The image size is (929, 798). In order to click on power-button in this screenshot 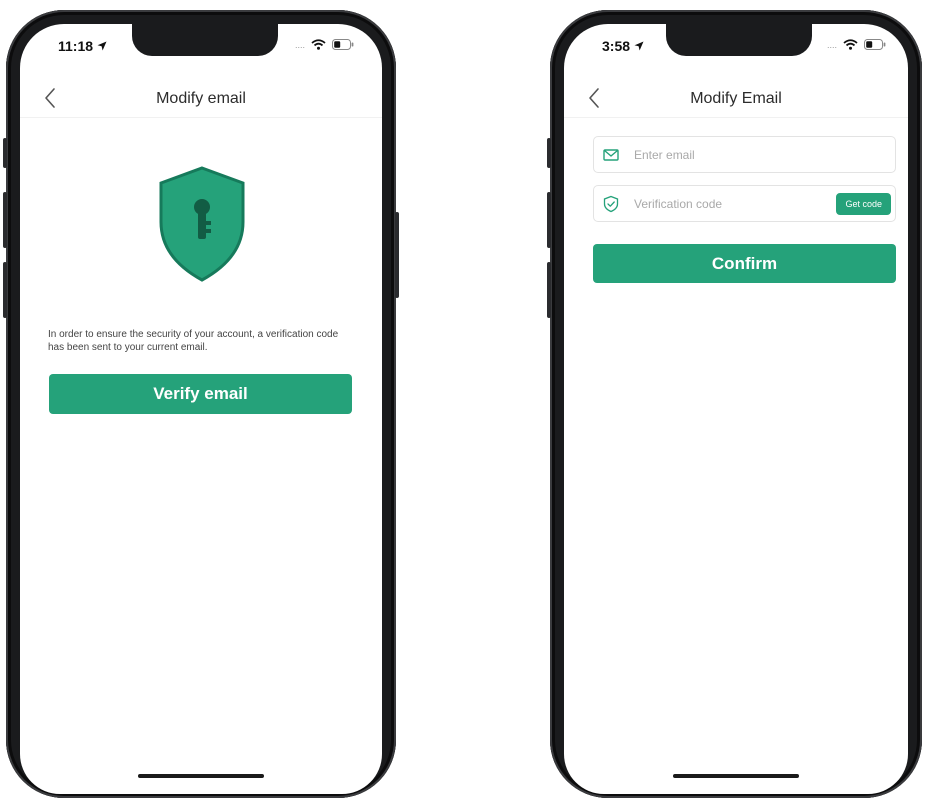, I will do `click(397, 255)`.